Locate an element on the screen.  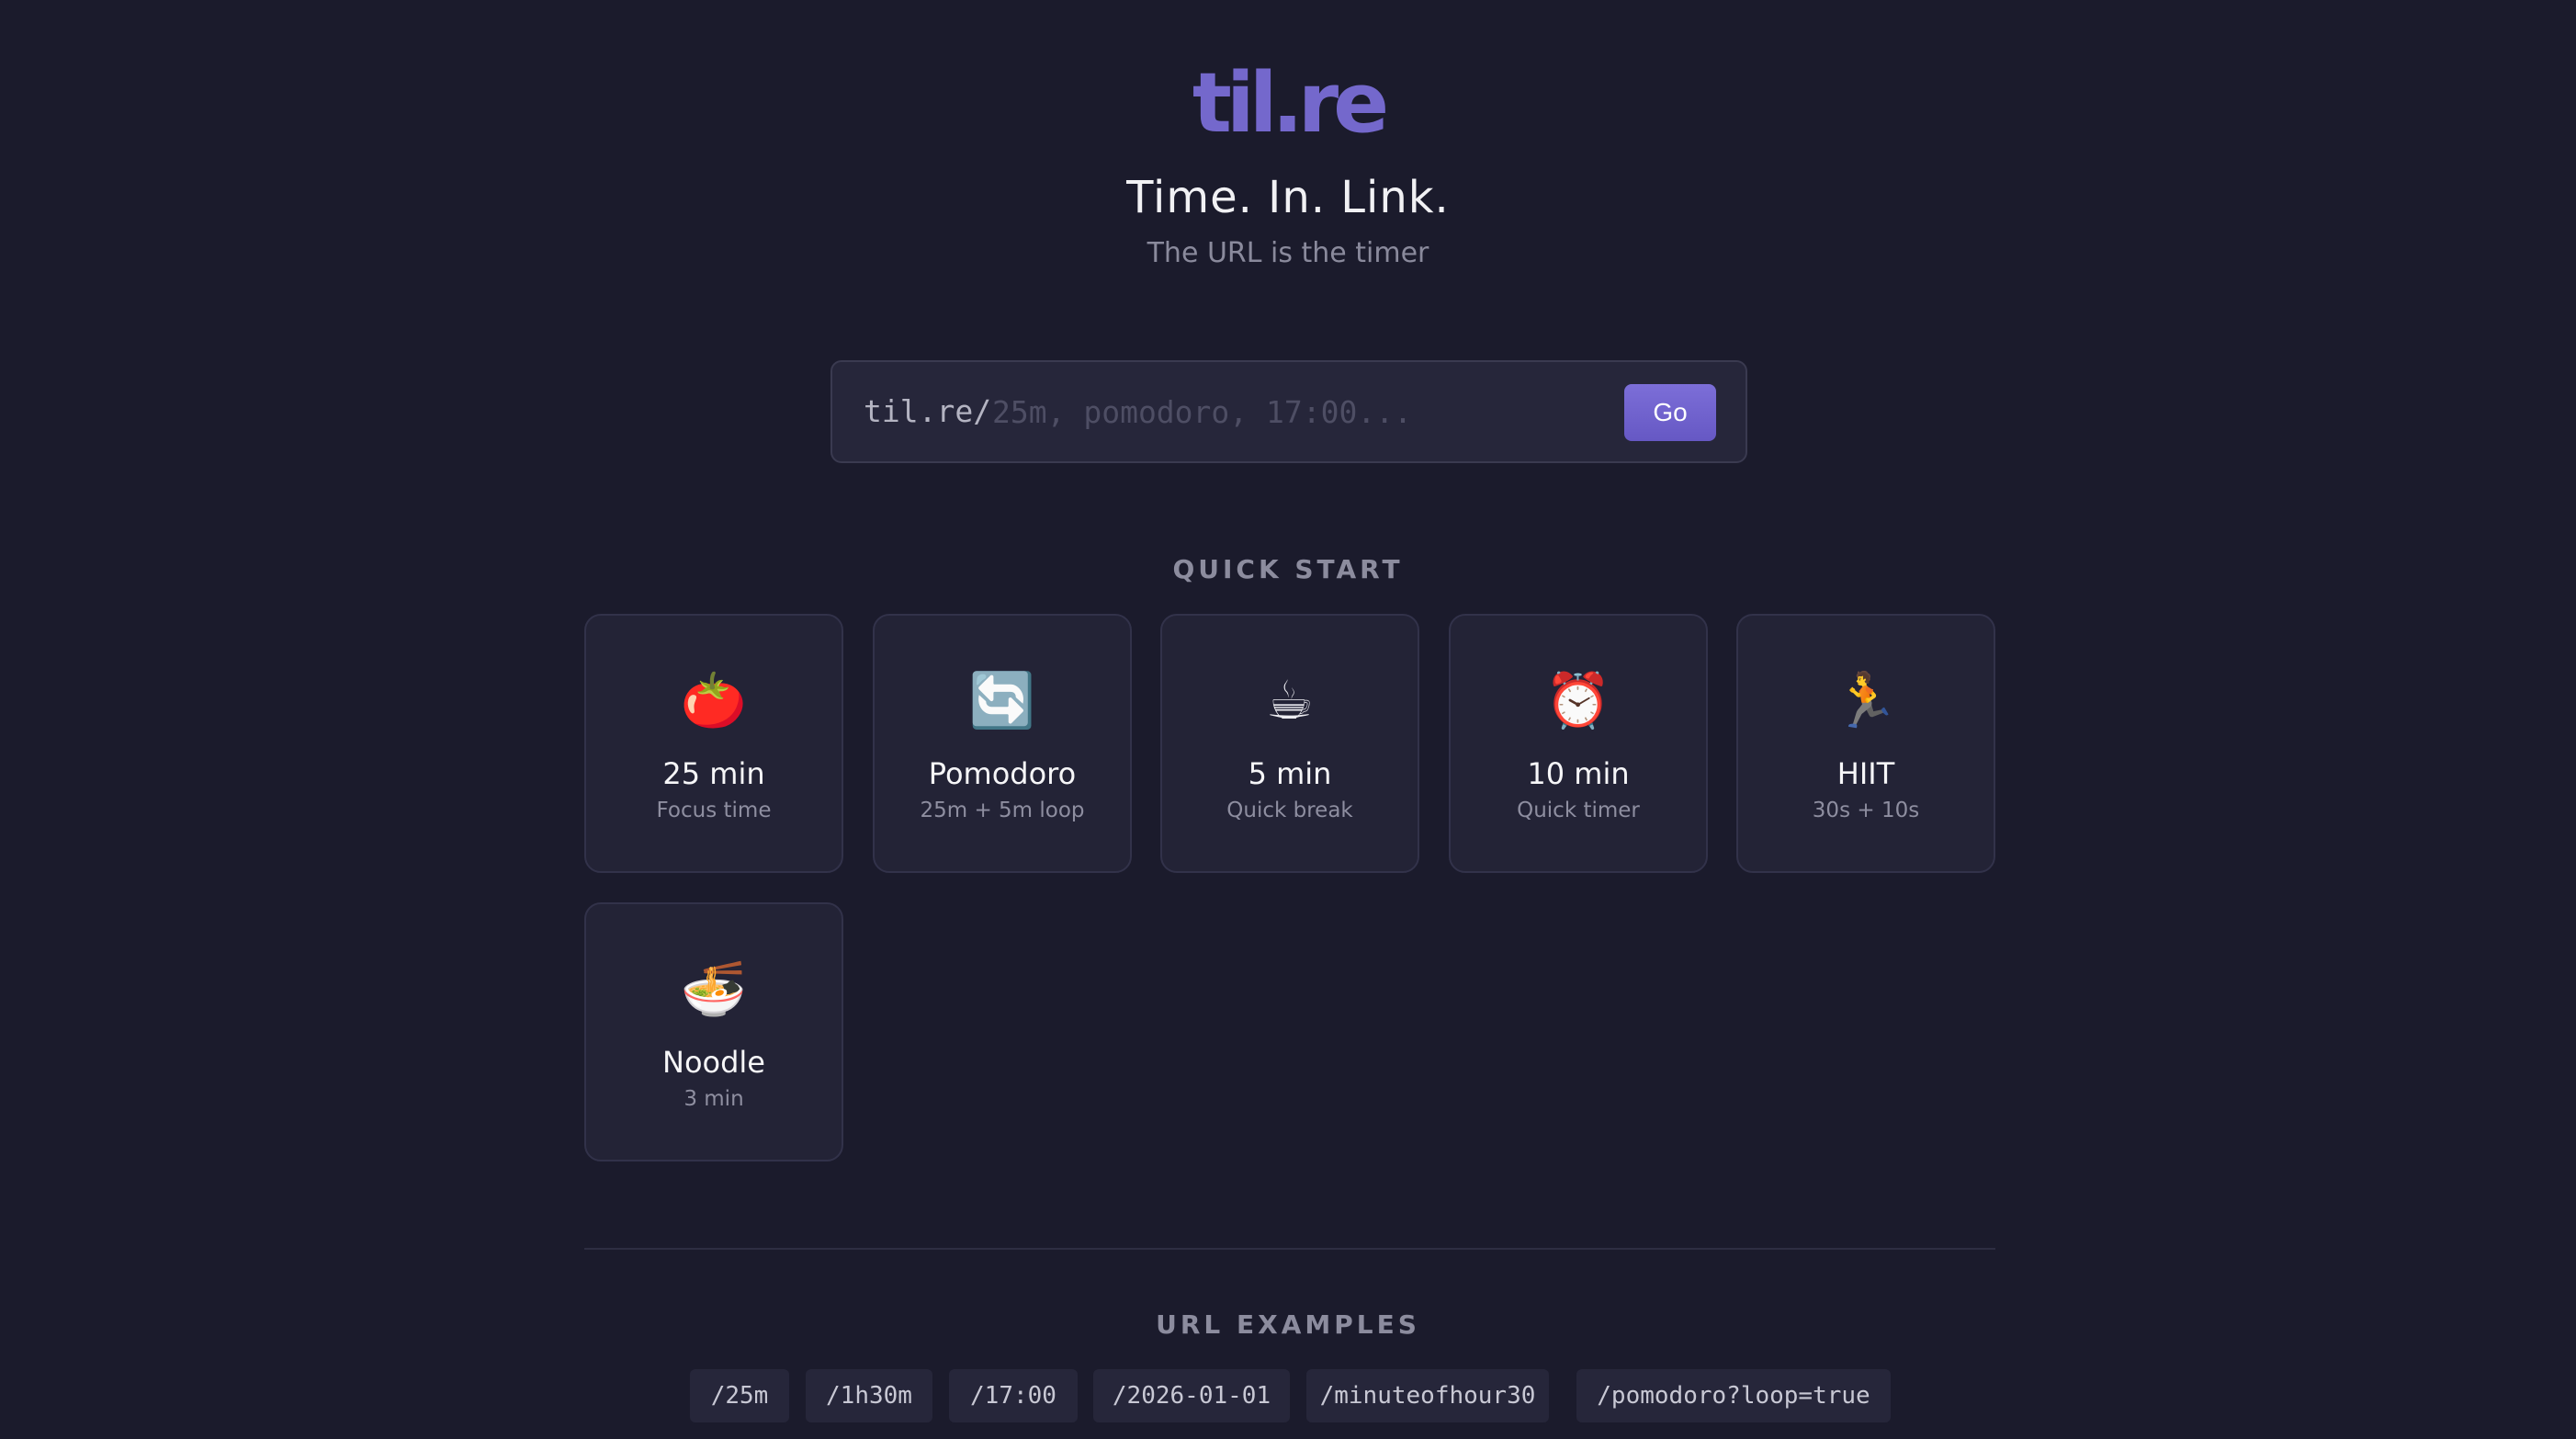
go-button: Go is located at coordinates (1670, 412).